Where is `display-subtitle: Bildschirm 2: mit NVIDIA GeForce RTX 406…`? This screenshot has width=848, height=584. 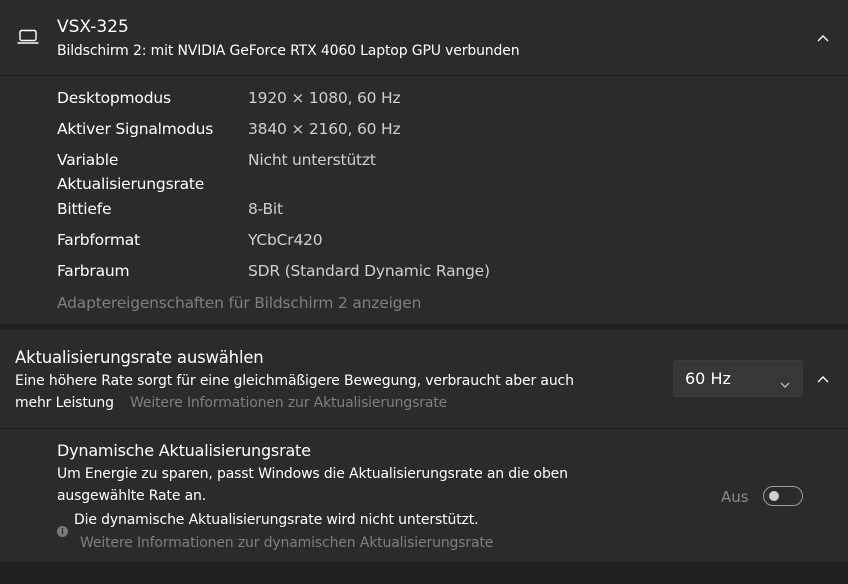
display-subtitle: Bildschirm 2: mit NVIDIA GeForce RTX 406… is located at coordinates (288, 51).